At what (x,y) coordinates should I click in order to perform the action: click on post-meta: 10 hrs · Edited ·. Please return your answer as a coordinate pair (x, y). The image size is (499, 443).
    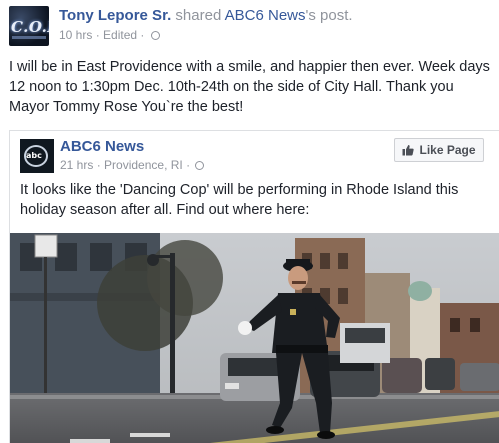
    Looking at the image, I should click on (109, 35).